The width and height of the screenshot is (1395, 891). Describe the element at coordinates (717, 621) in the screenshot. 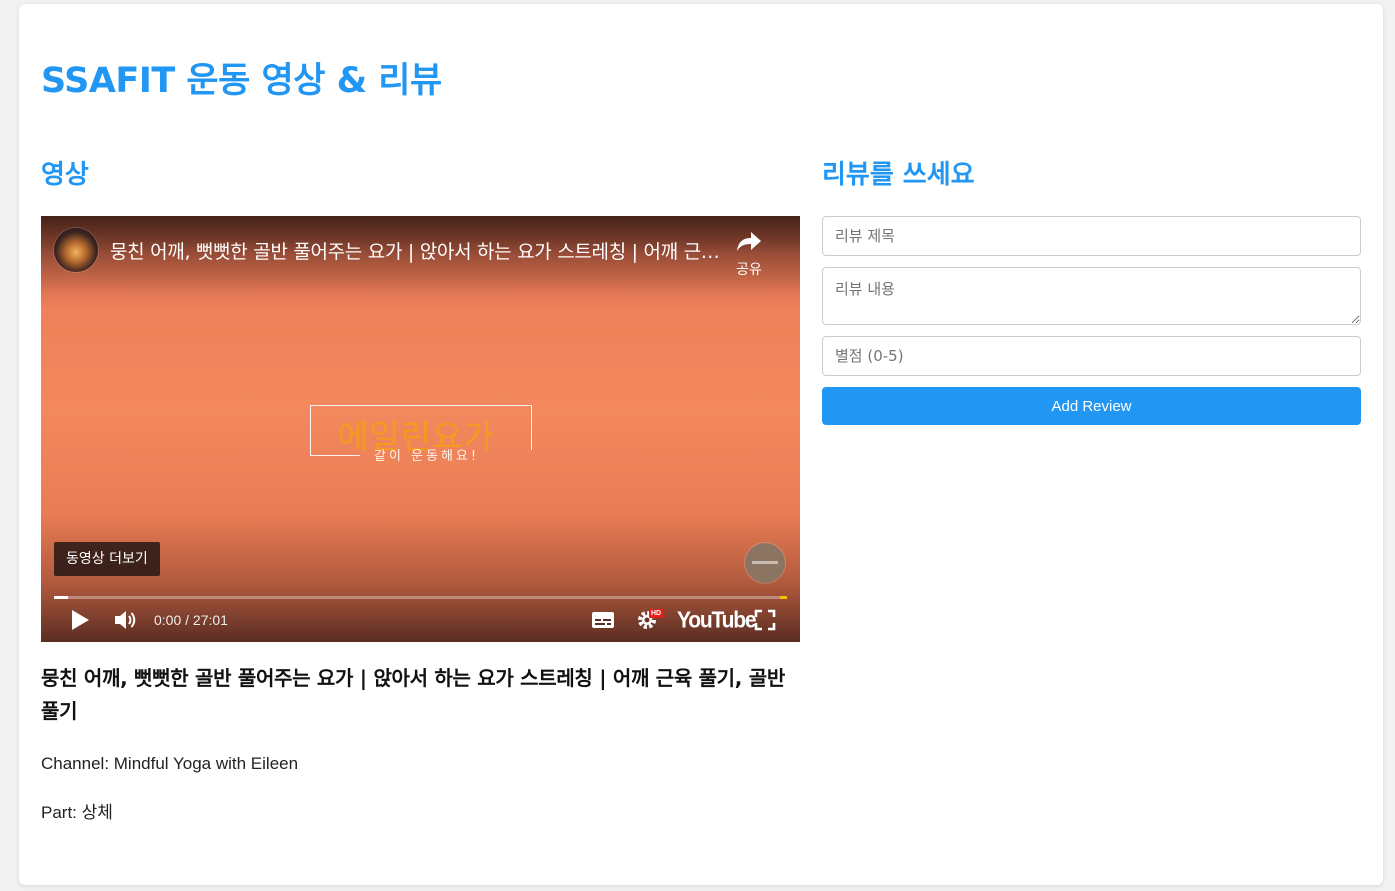

I see `youtube-logo: YouTube` at that location.